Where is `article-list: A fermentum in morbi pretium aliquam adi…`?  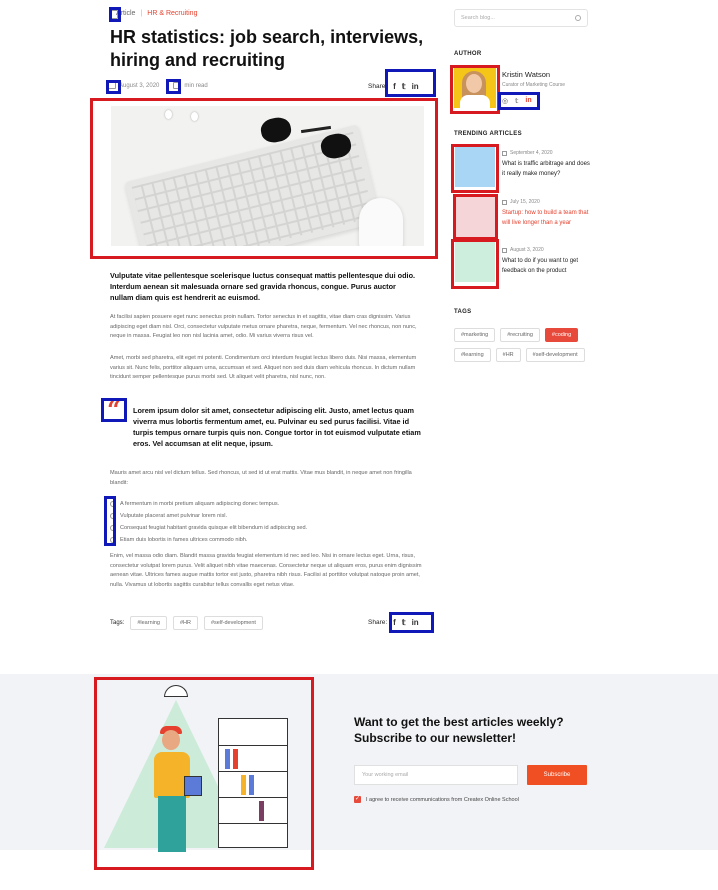 article-list: A fermentum in morbi pretium aliquam adi… is located at coordinates (208, 522).